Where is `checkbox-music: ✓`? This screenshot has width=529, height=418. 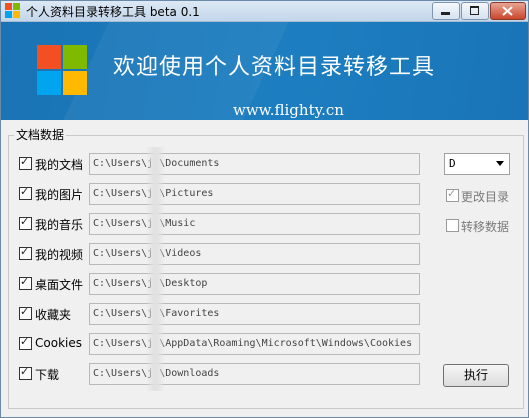 checkbox-music: ✓ is located at coordinates (25, 222).